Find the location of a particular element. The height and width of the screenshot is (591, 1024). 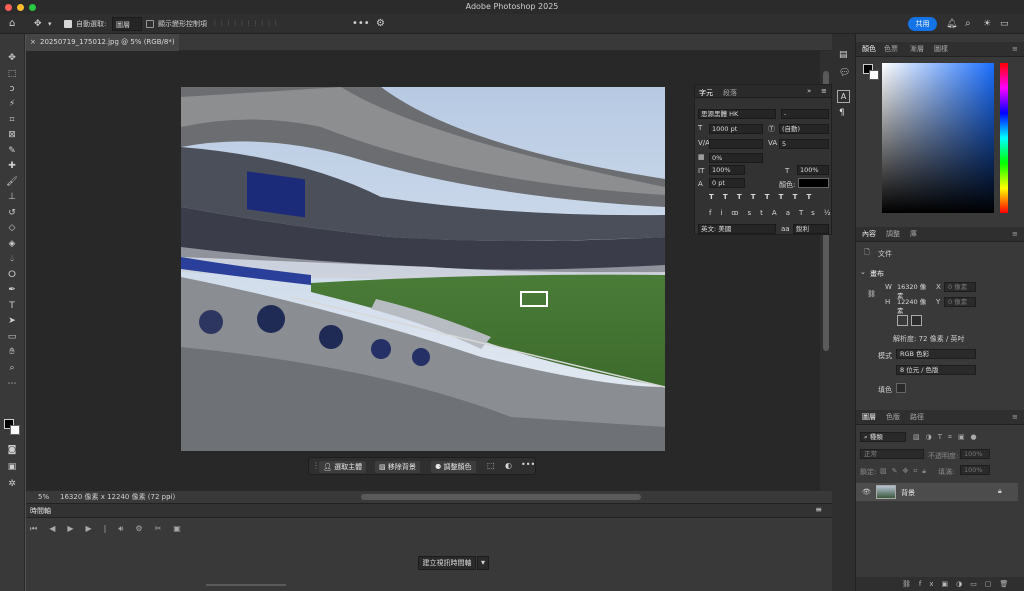

layer-row: 👁︎ 背景 🔒︎ is located at coordinates (937, 492).